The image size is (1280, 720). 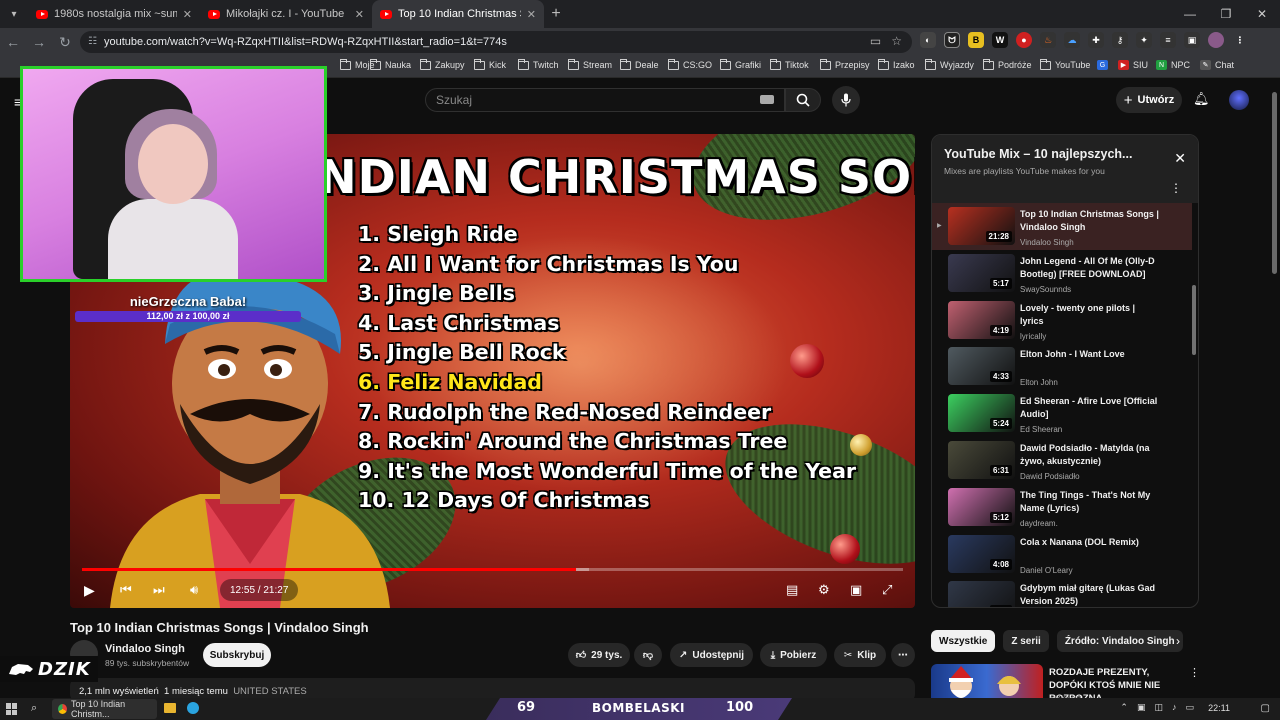 What do you see at coordinates (1133, 65) in the screenshot?
I see `bookmark-link: ▶ SIU` at bounding box center [1133, 65].